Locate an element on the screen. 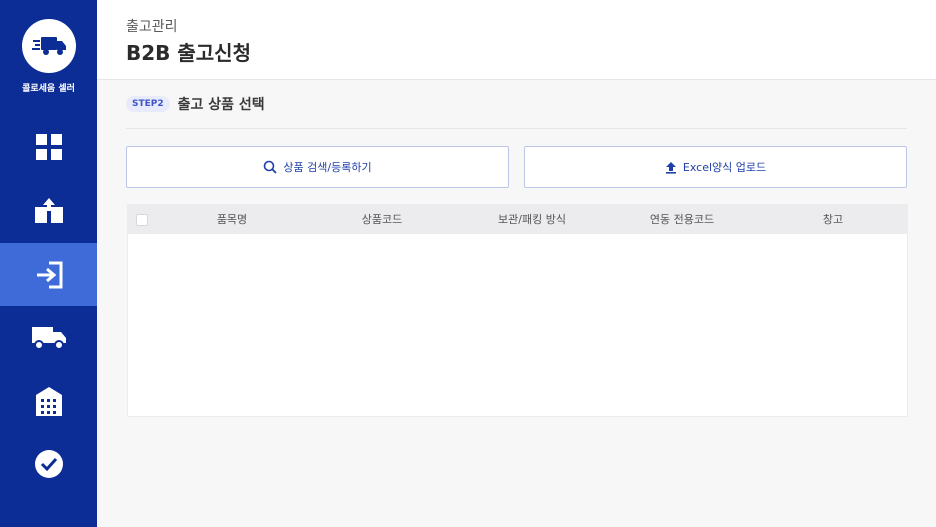 This screenshot has height=527, width=936. nav-item-inbound is located at coordinates (48, 209).